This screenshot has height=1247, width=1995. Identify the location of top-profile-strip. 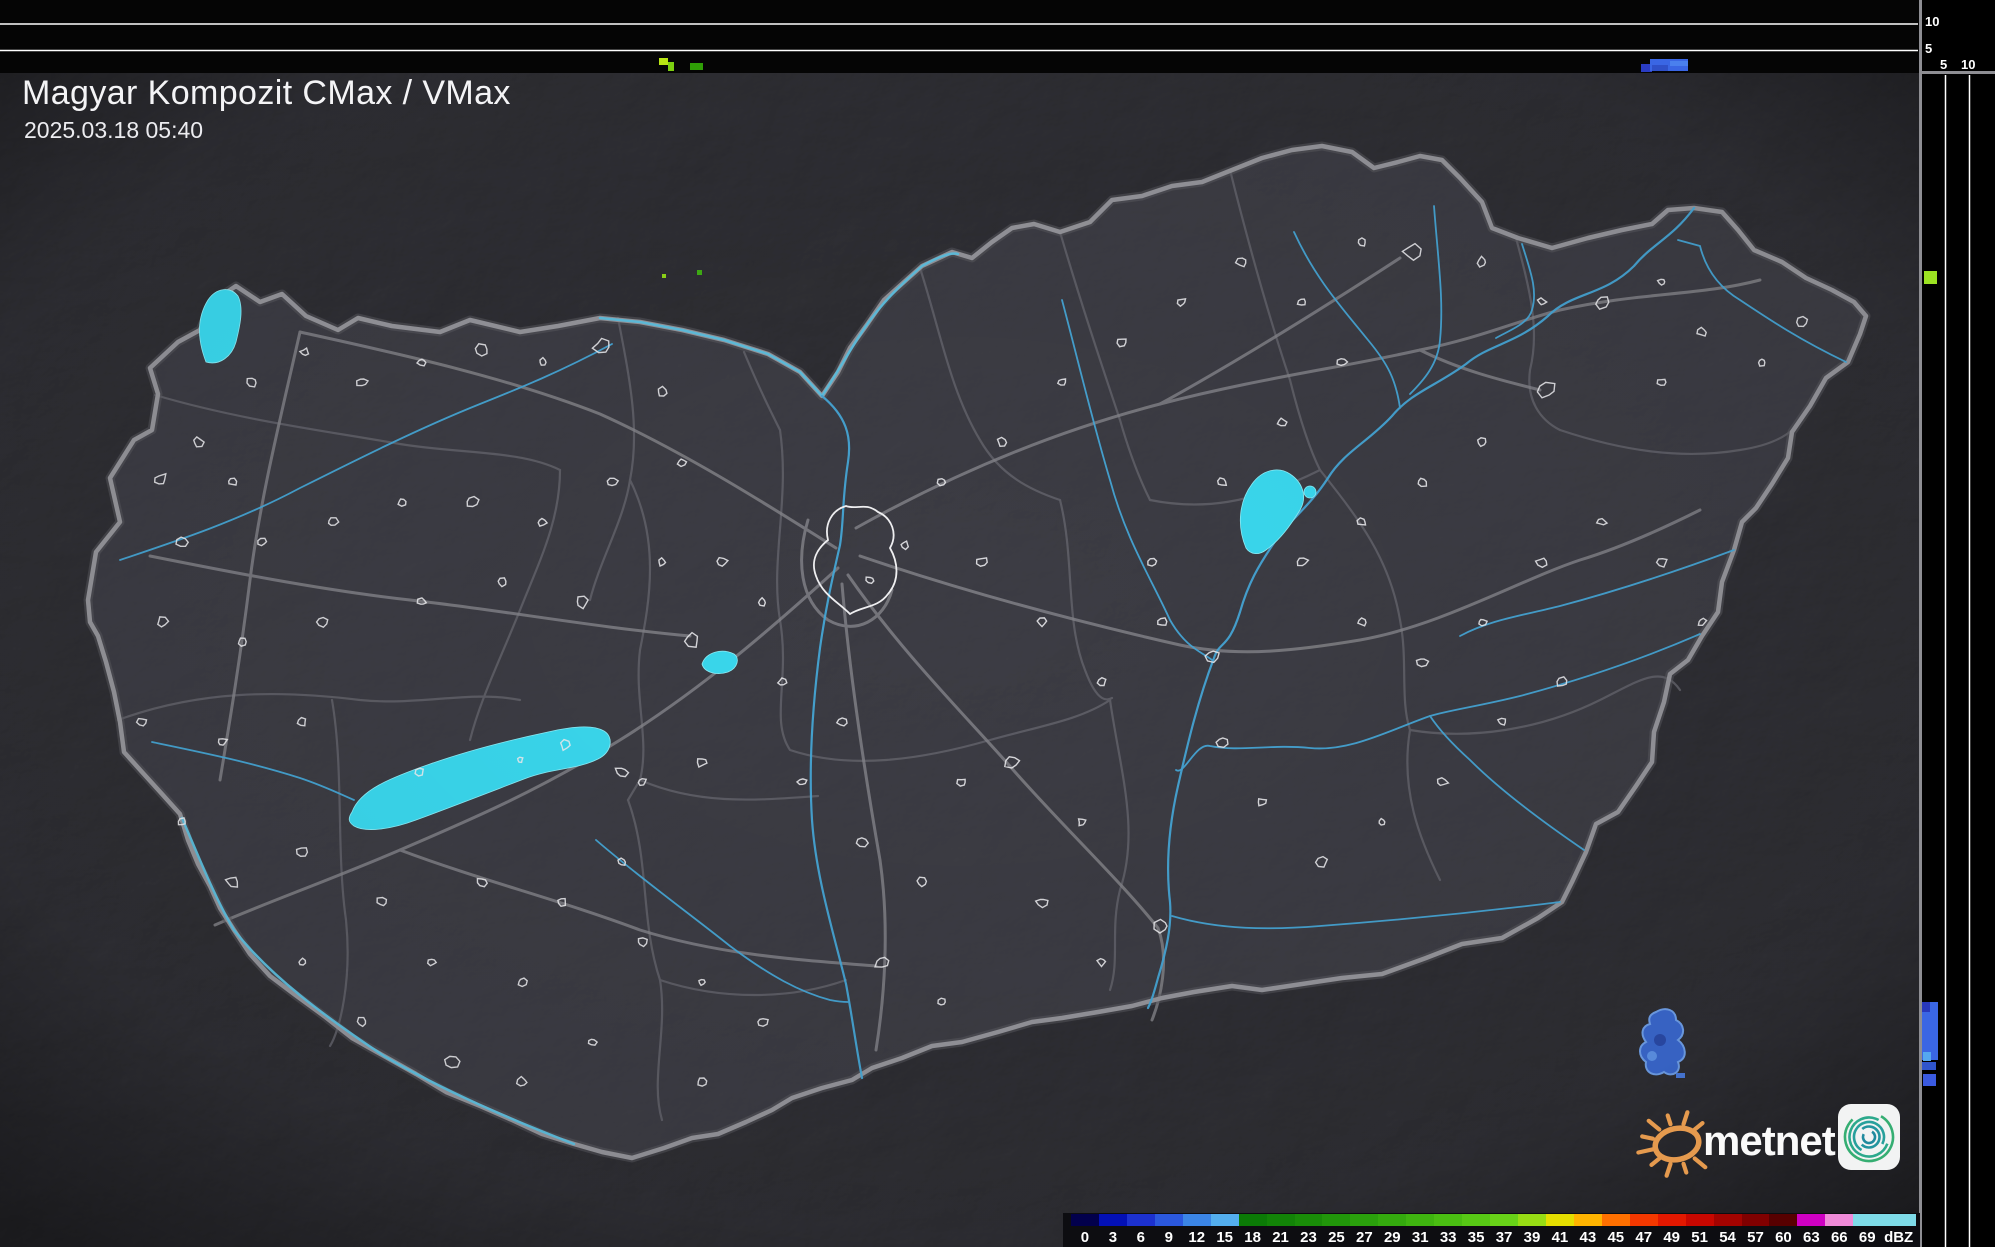
(960, 36).